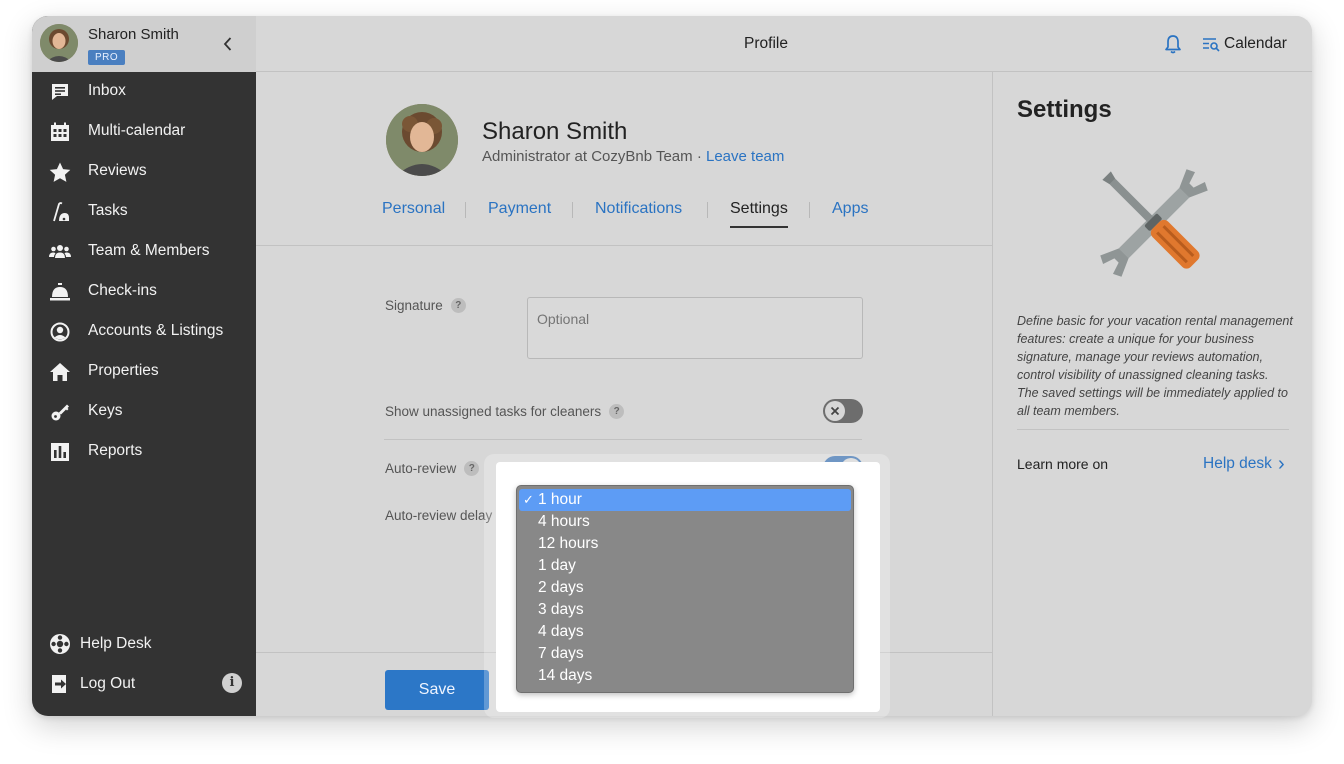 This screenshot has width=1344, height=764. I want to click on top-bar: Profile Calendar, so click(784, 44).